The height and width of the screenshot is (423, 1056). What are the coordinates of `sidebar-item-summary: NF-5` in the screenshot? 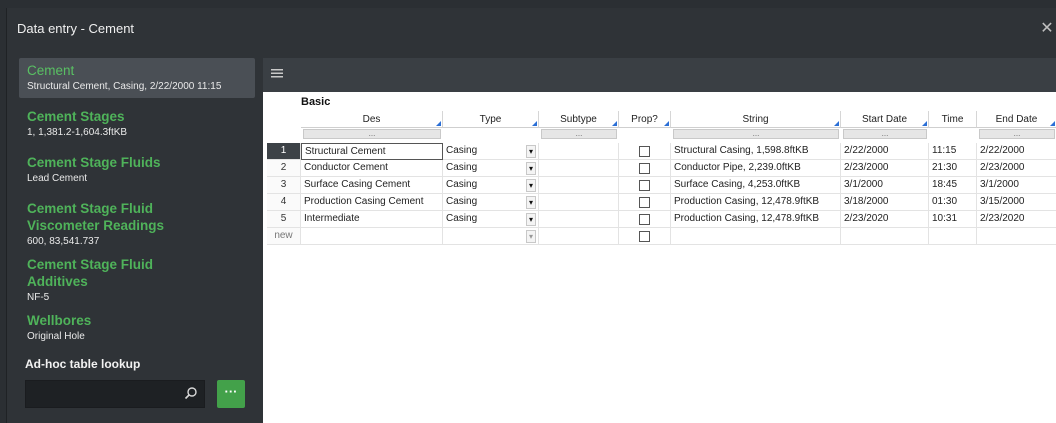 It's located at (38, 297).